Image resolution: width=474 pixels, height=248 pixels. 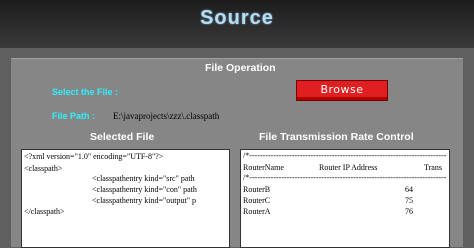 What do you see at coordinates (44, 211) in the screenshot?
I see `code-line: </classpath>` at bounding box center [44, 211].